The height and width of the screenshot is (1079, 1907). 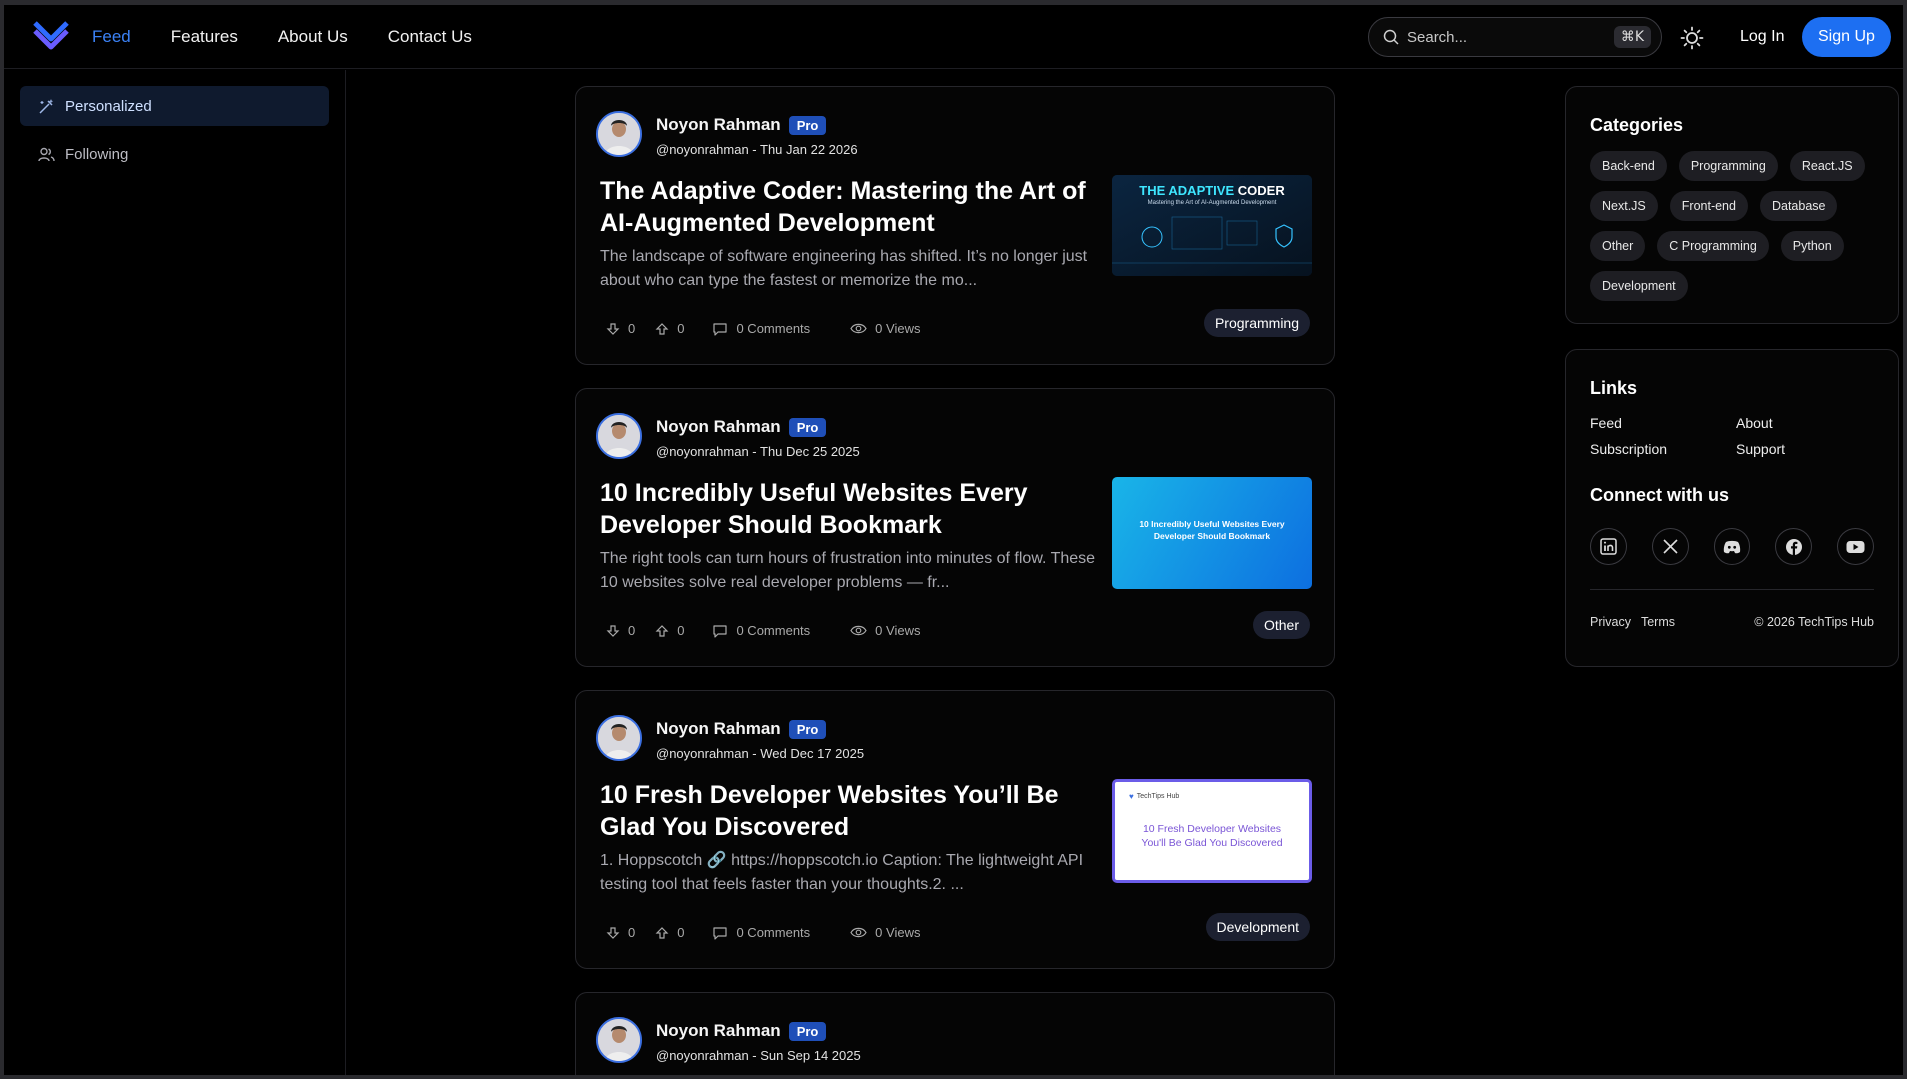 I want to click on arrow-down-icon, so click(x=613, y=328).